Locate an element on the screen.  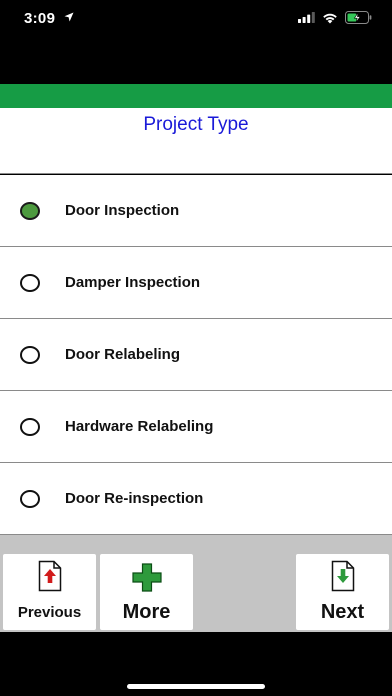
header-band is located at coordinates (196, 96).